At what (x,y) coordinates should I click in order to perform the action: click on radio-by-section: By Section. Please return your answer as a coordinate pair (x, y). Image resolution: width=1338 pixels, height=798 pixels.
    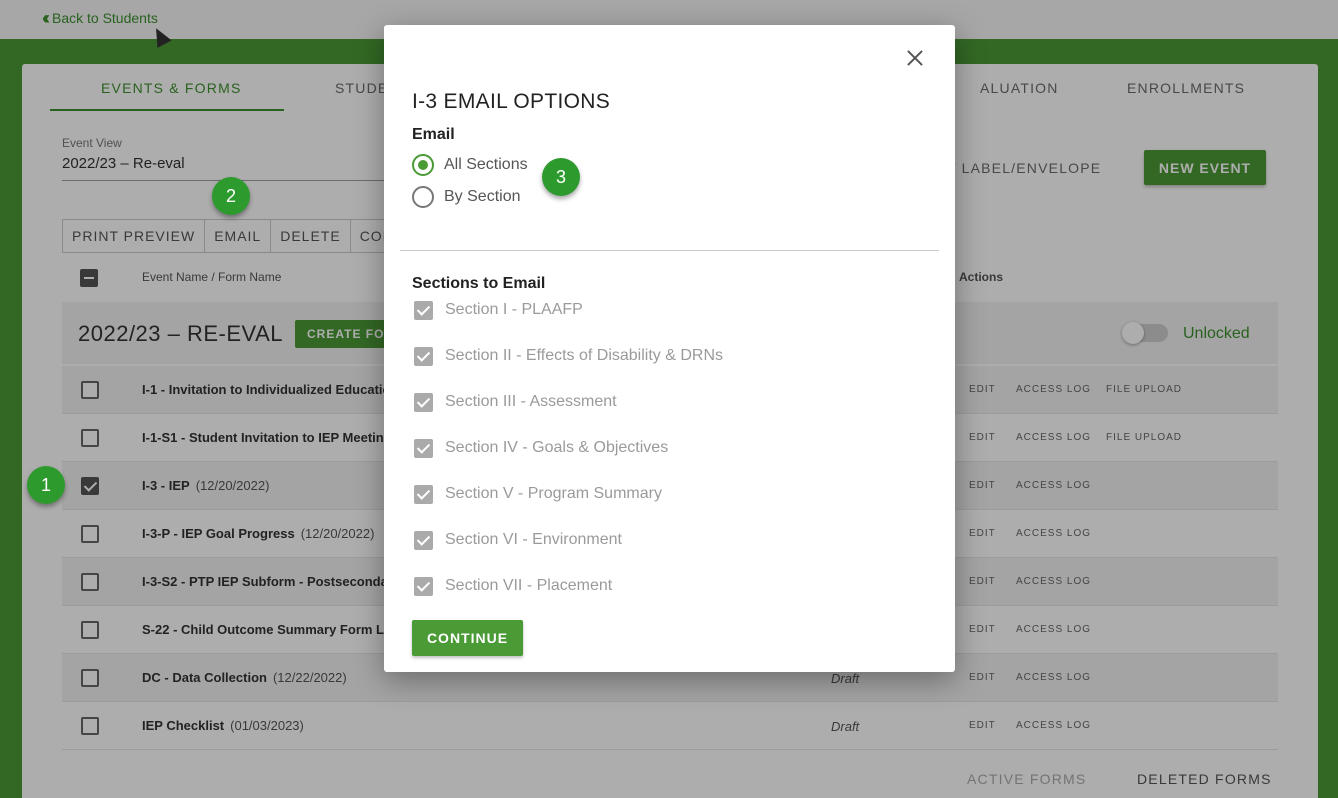
    Looking at the image, I should click on (466, 197).